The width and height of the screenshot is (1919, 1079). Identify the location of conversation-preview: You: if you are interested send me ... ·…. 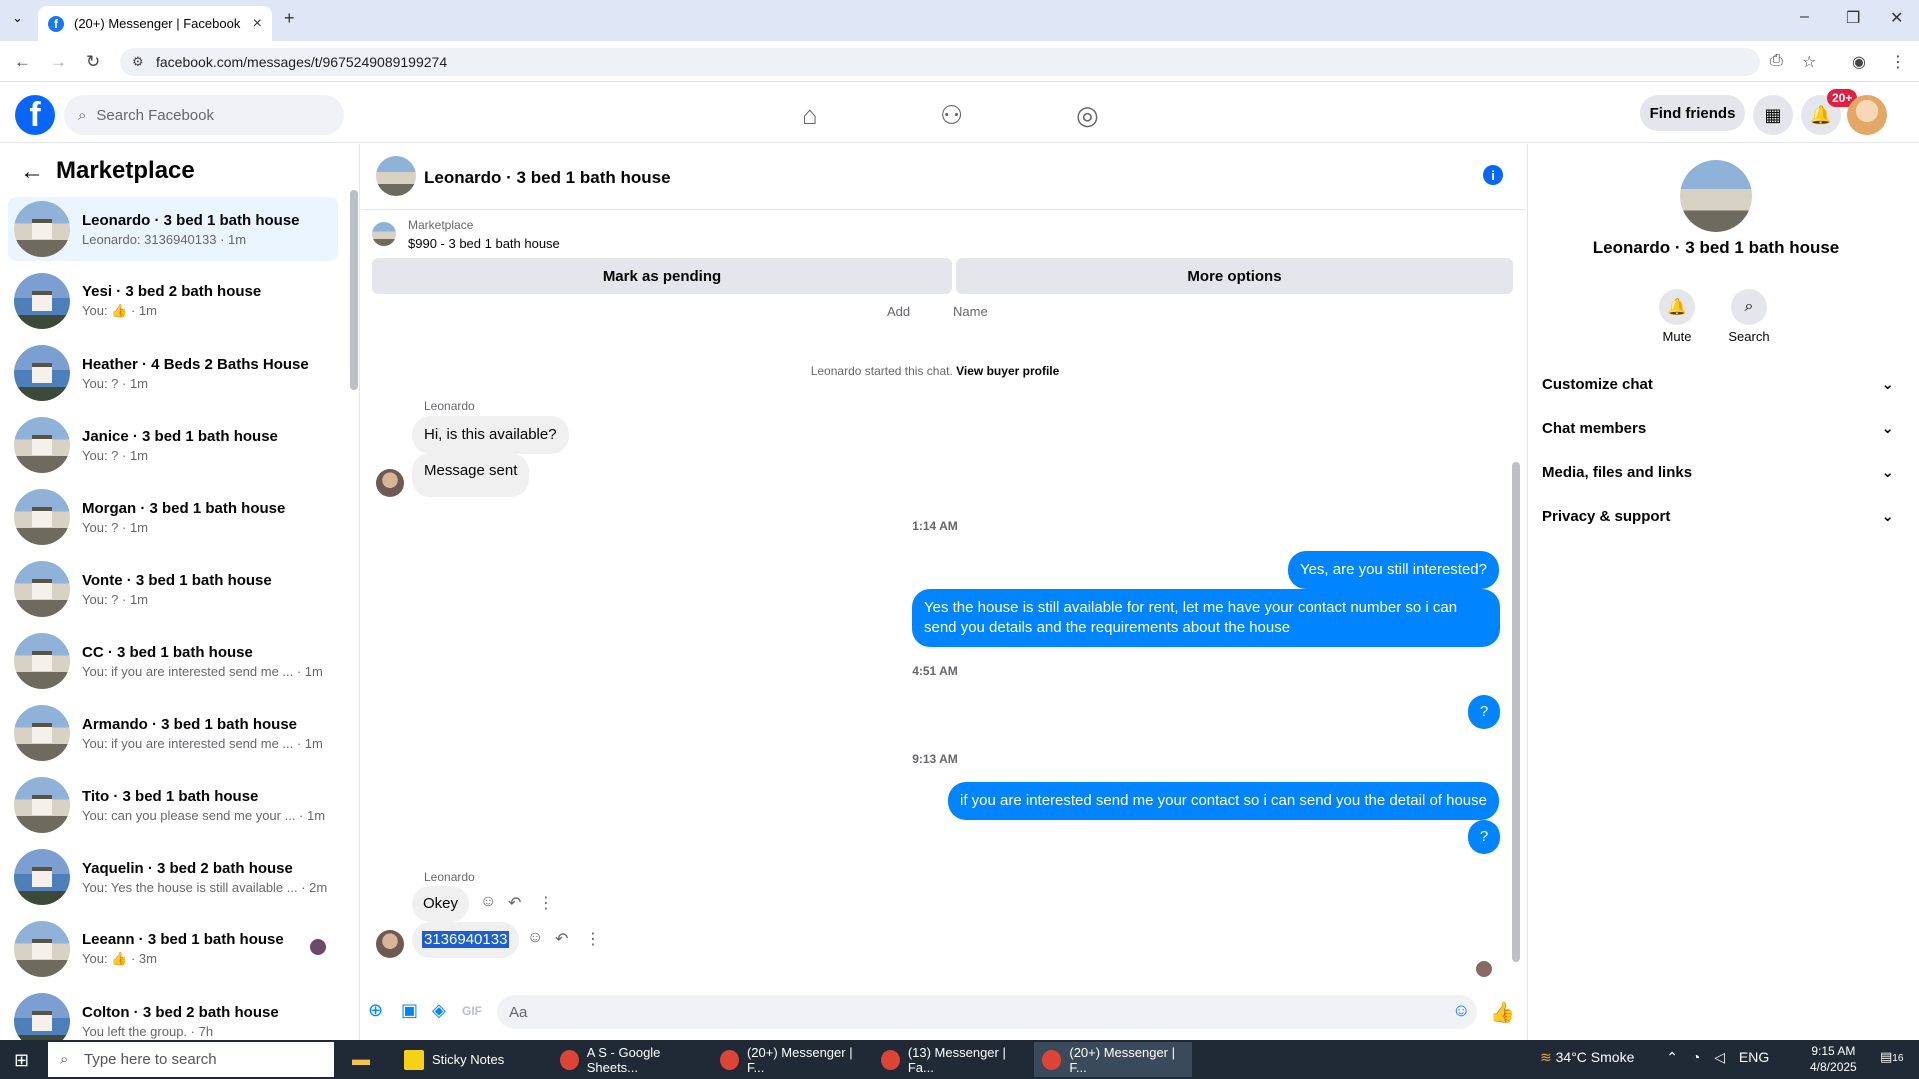
(202, 671).